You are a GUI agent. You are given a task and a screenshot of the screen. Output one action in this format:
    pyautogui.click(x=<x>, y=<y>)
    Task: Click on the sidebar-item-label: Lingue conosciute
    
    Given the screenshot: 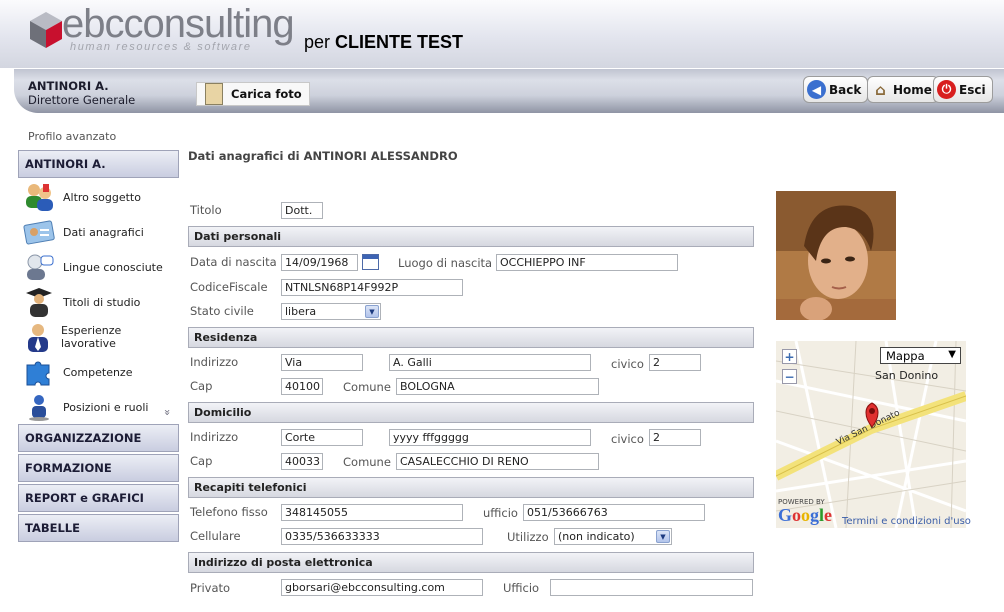 What is the action you would take?
    pyautogui.click(x=113, y=267)
    